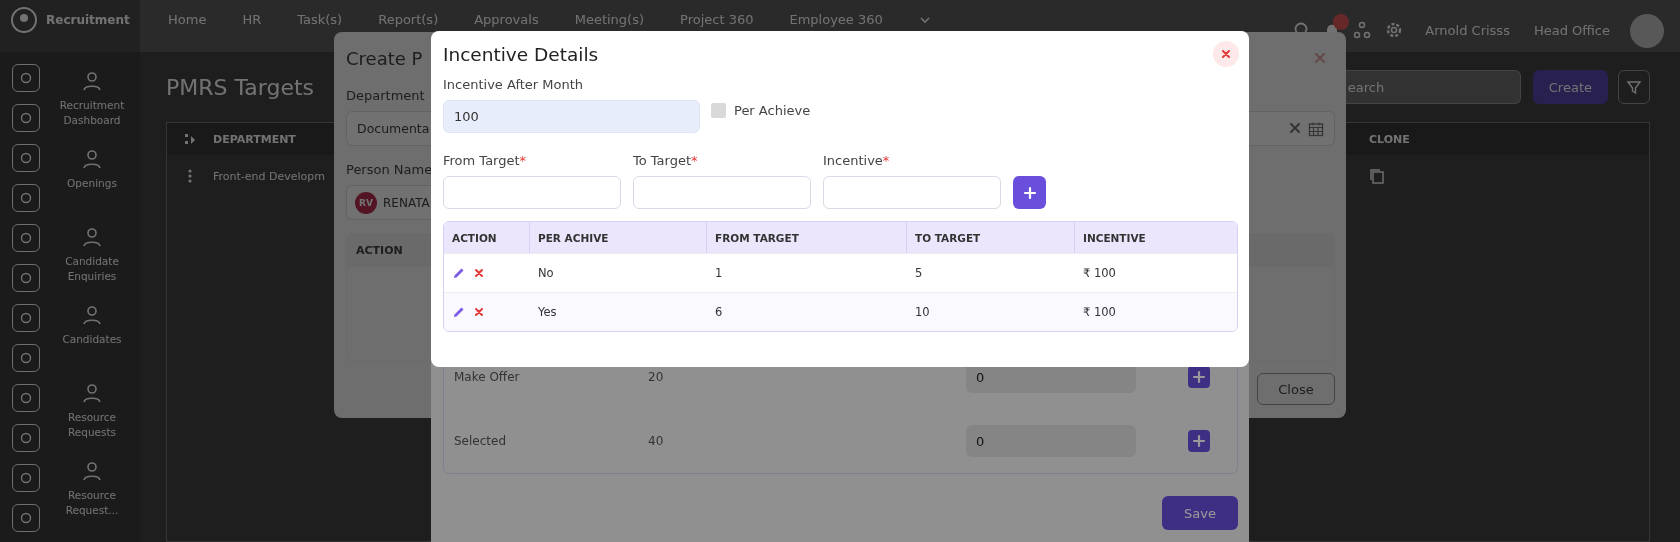  Describe the element at coordinates (320, 19) in the screenshot. I see `nav-item: Task(s)` at that location.